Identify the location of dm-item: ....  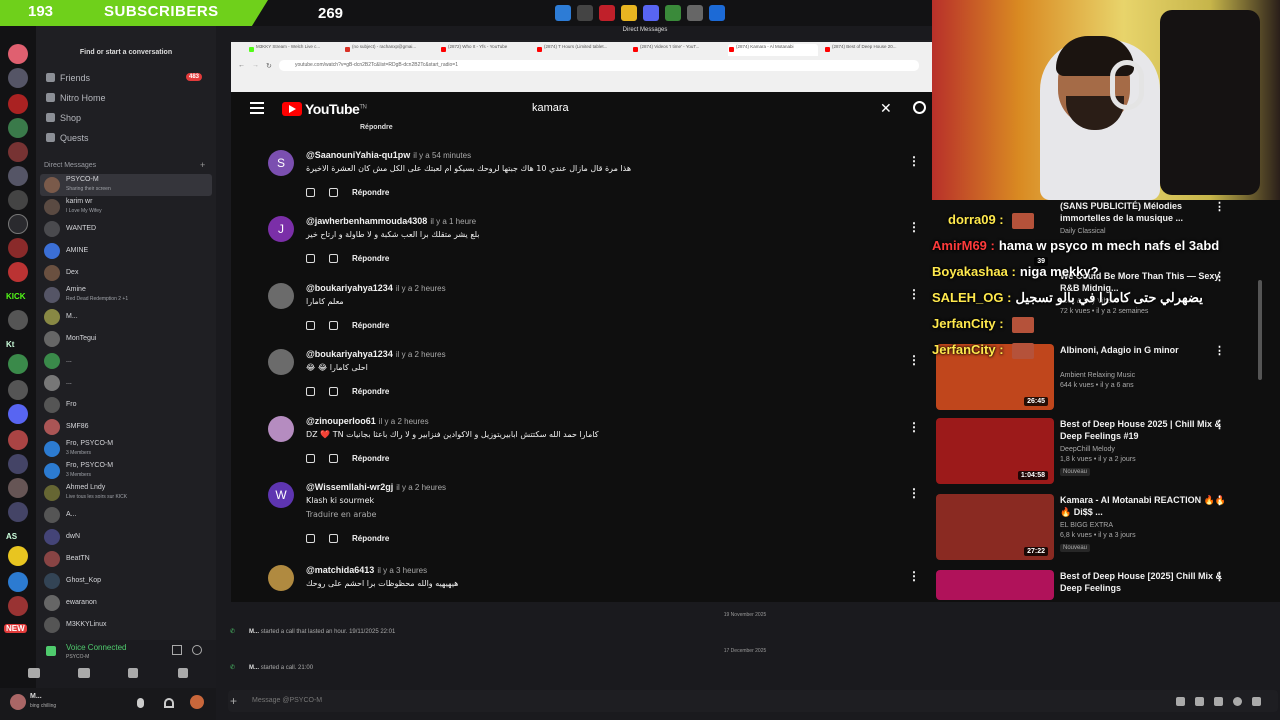
(126, 361).